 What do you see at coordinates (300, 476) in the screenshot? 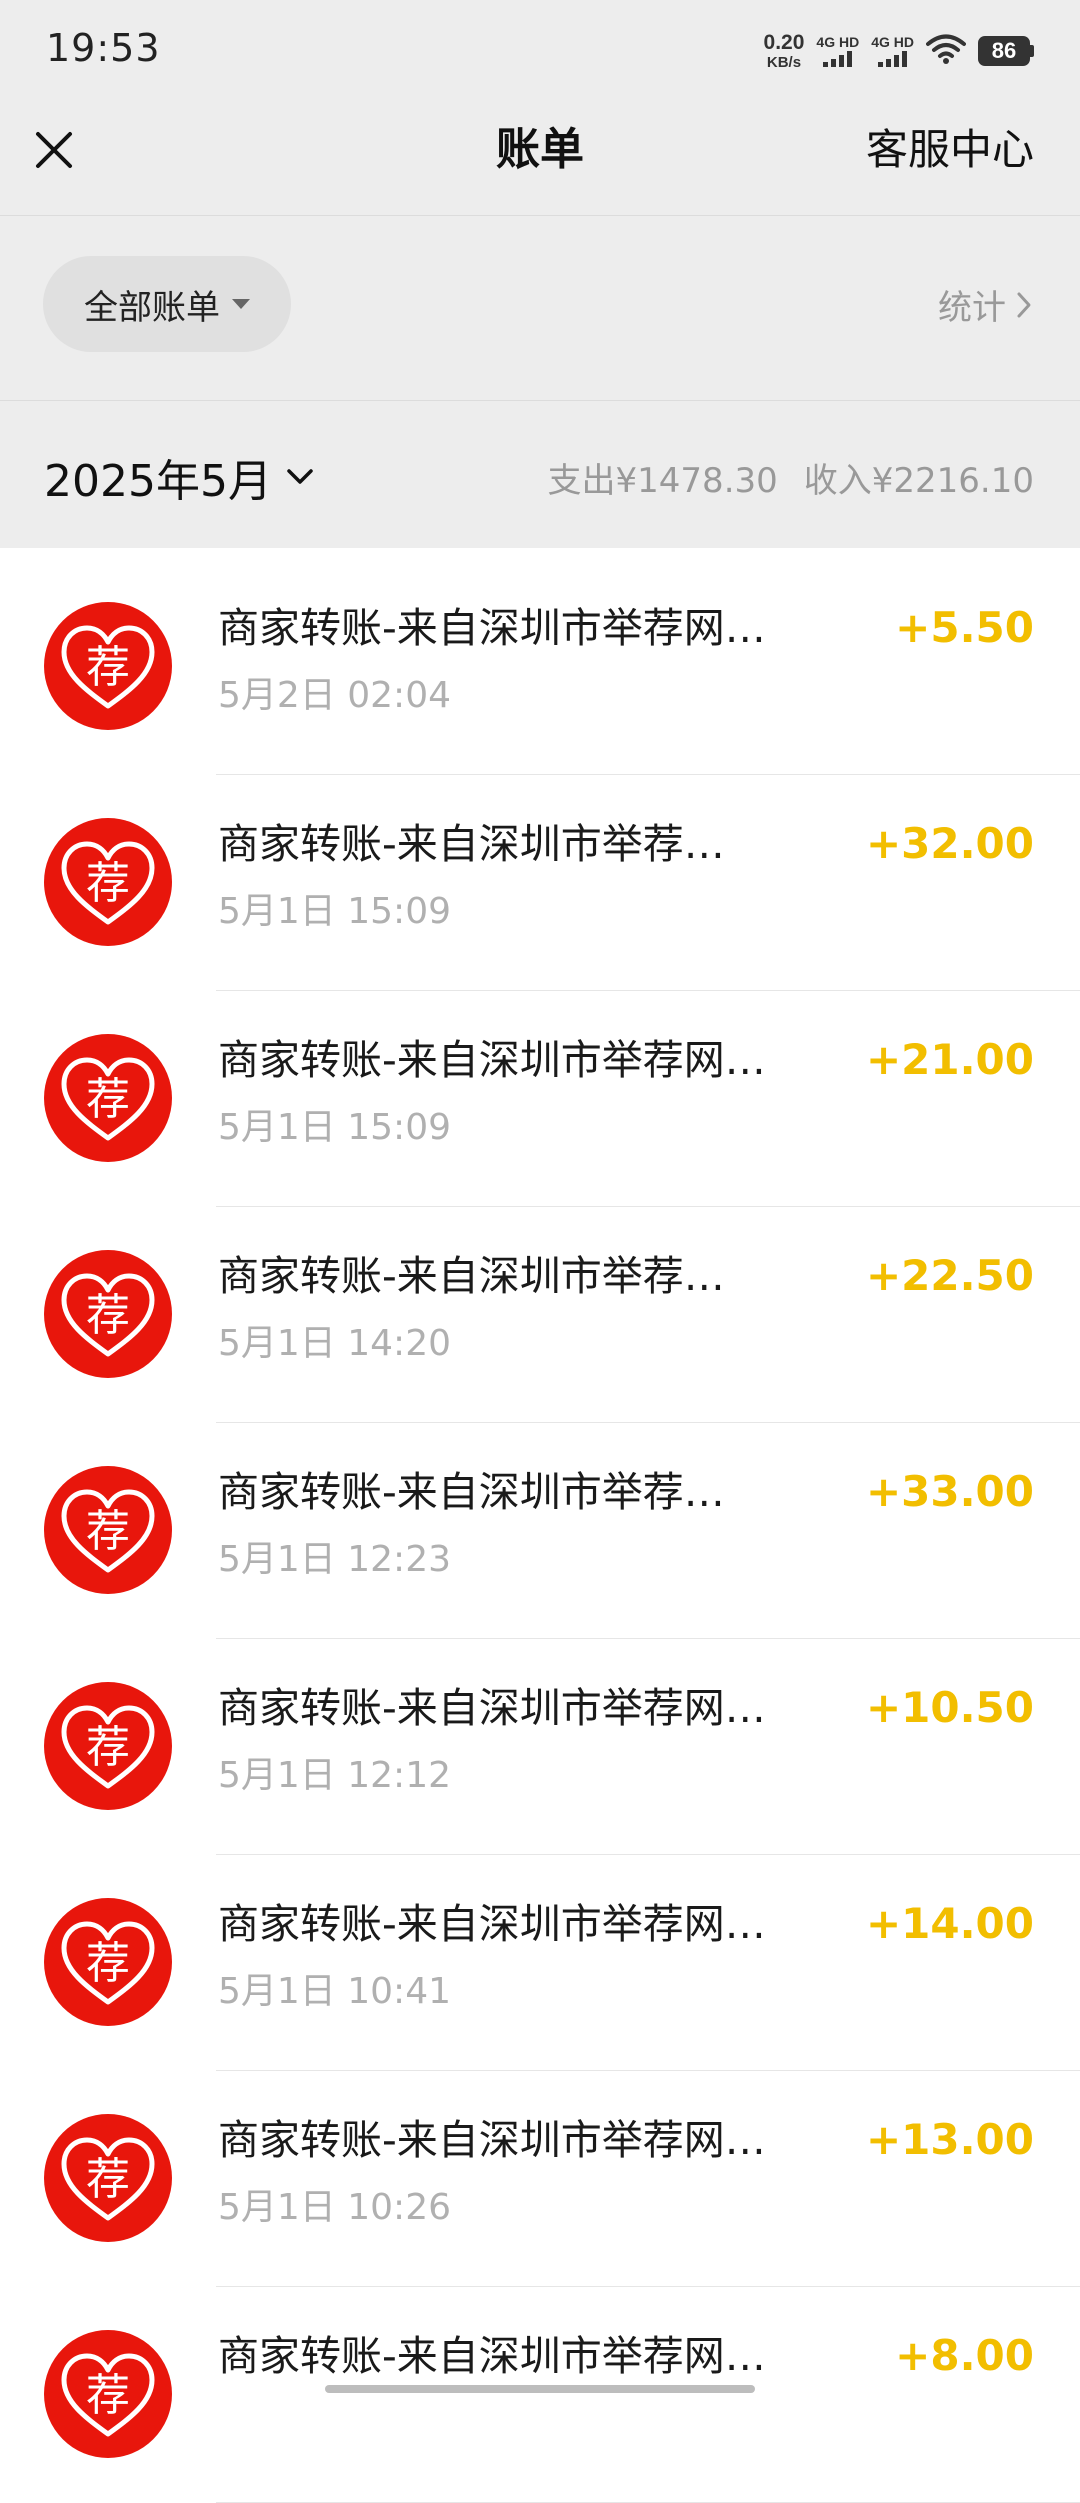
I see `chevron-down-icon` at bounding box center [300, 476].